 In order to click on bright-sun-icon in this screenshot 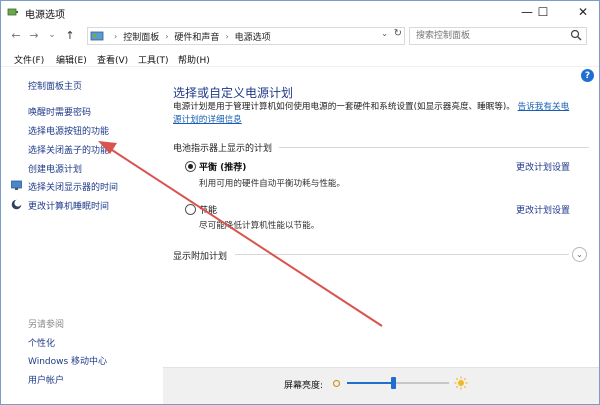, I will do `click(461, 383)`.